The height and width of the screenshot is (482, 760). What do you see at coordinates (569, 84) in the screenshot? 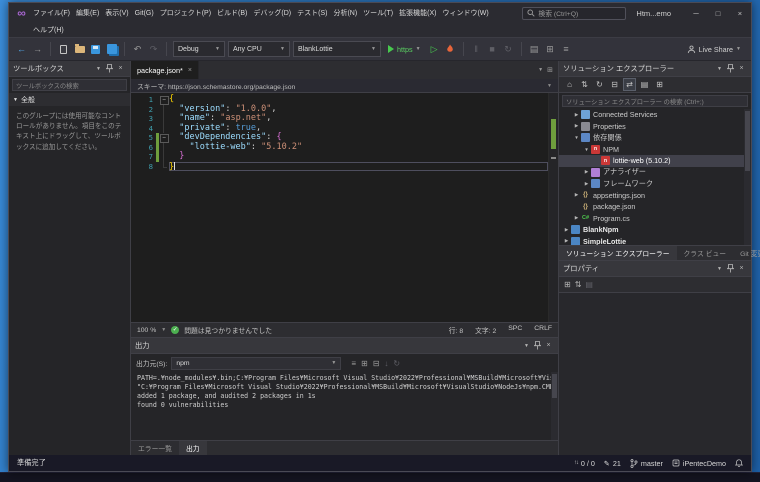
I see `home-icon: ⌂` at bounding box center [569, 84].